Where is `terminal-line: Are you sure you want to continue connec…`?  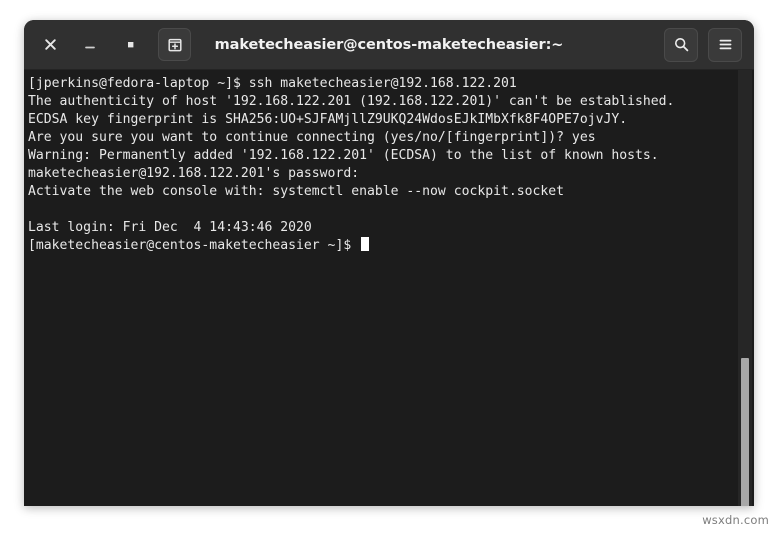 terminal-line: Are you sure you want to continue connec… is located at coordinates (312, 137).